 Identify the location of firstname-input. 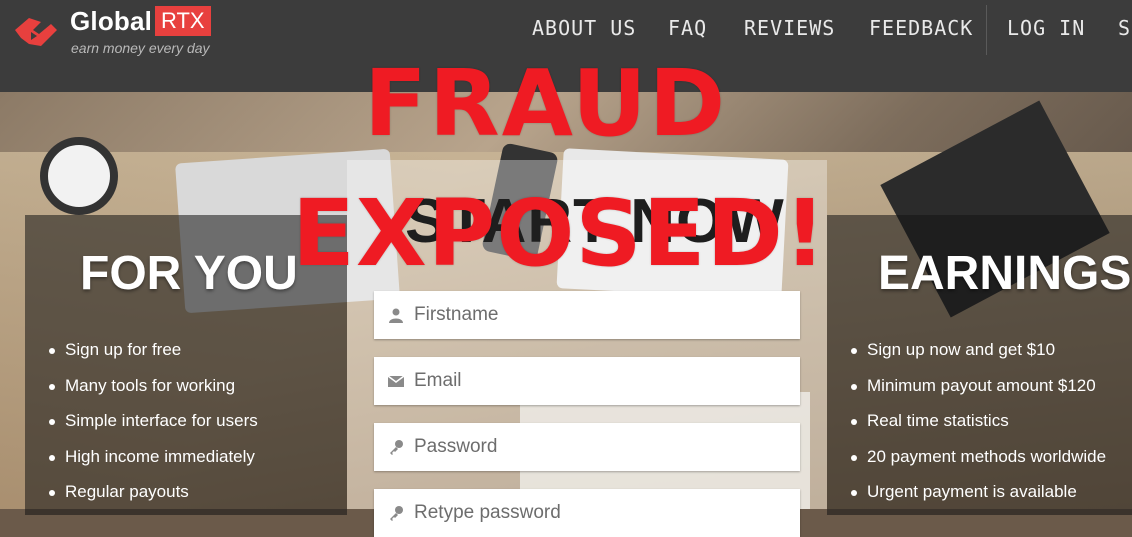
(599, 315).